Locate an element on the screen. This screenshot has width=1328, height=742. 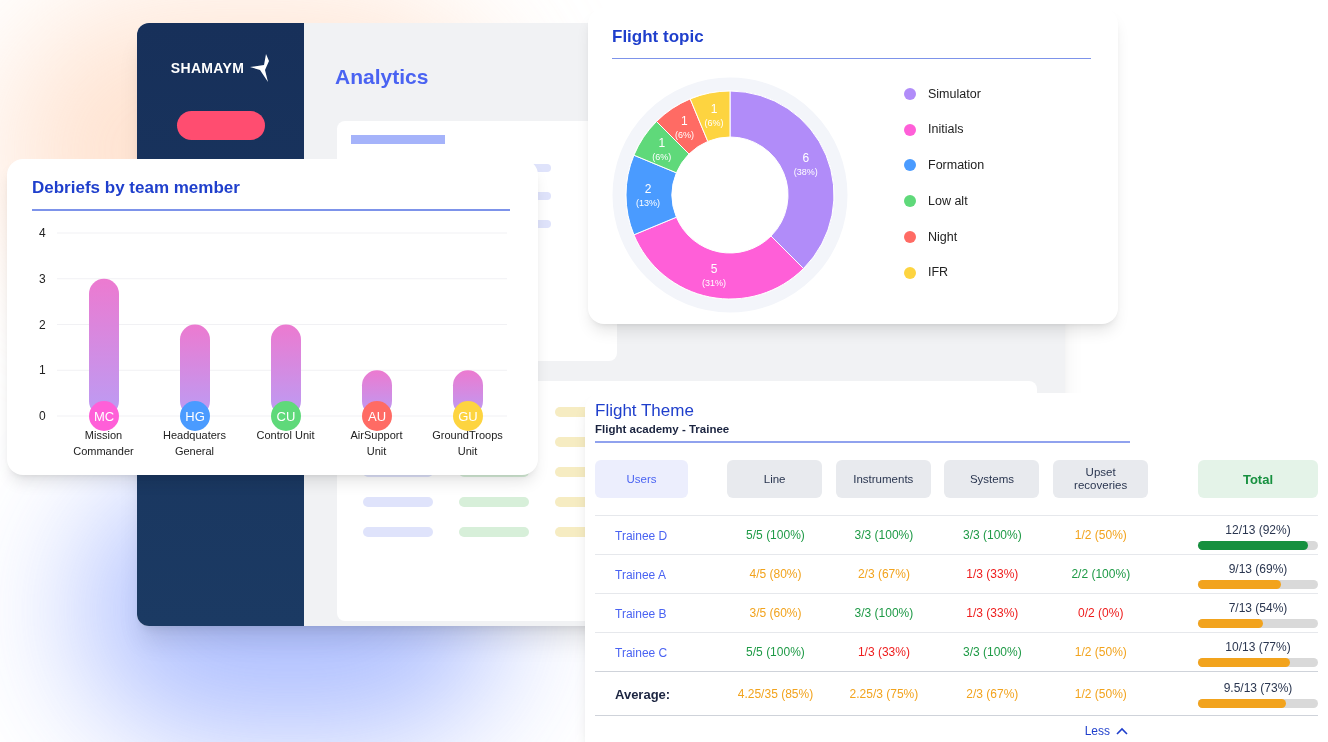
total-score: 9.5/13 (73%) is located at coordinates (1258, 689).